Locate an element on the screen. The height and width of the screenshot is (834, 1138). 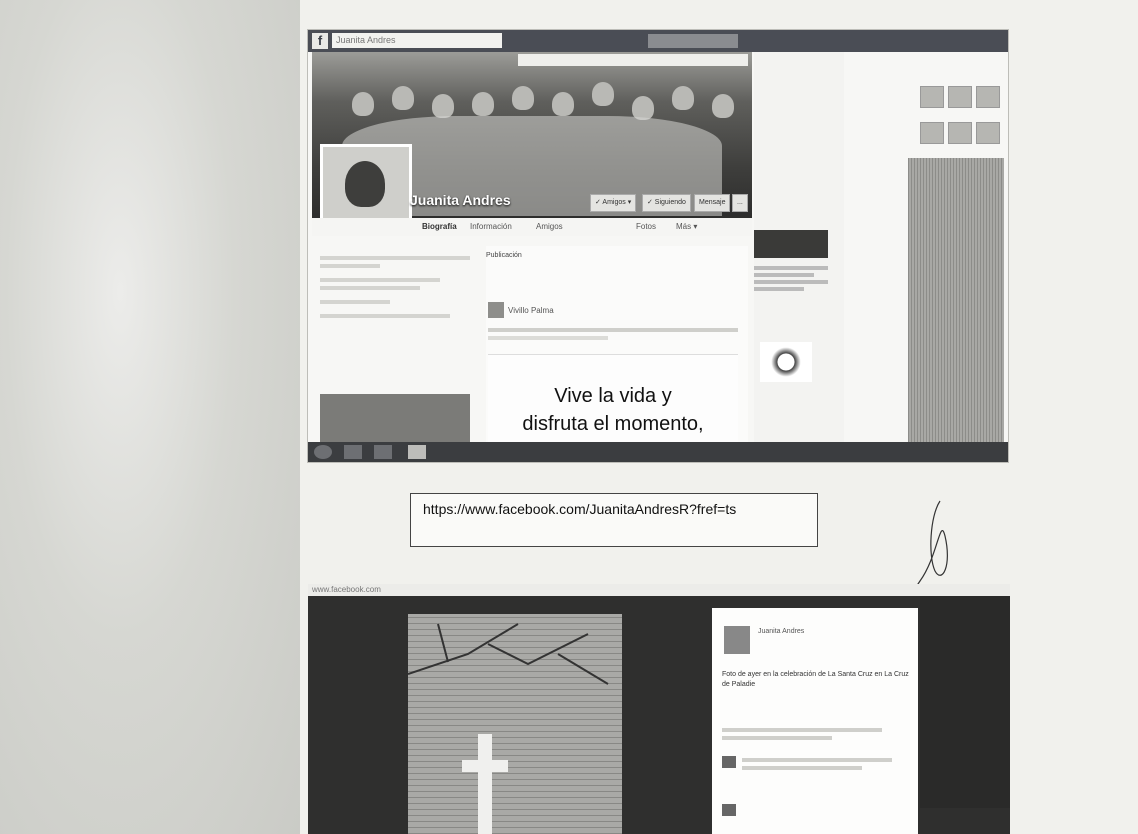
url-text: www.facebook.com is located at coordinates (346, 589).